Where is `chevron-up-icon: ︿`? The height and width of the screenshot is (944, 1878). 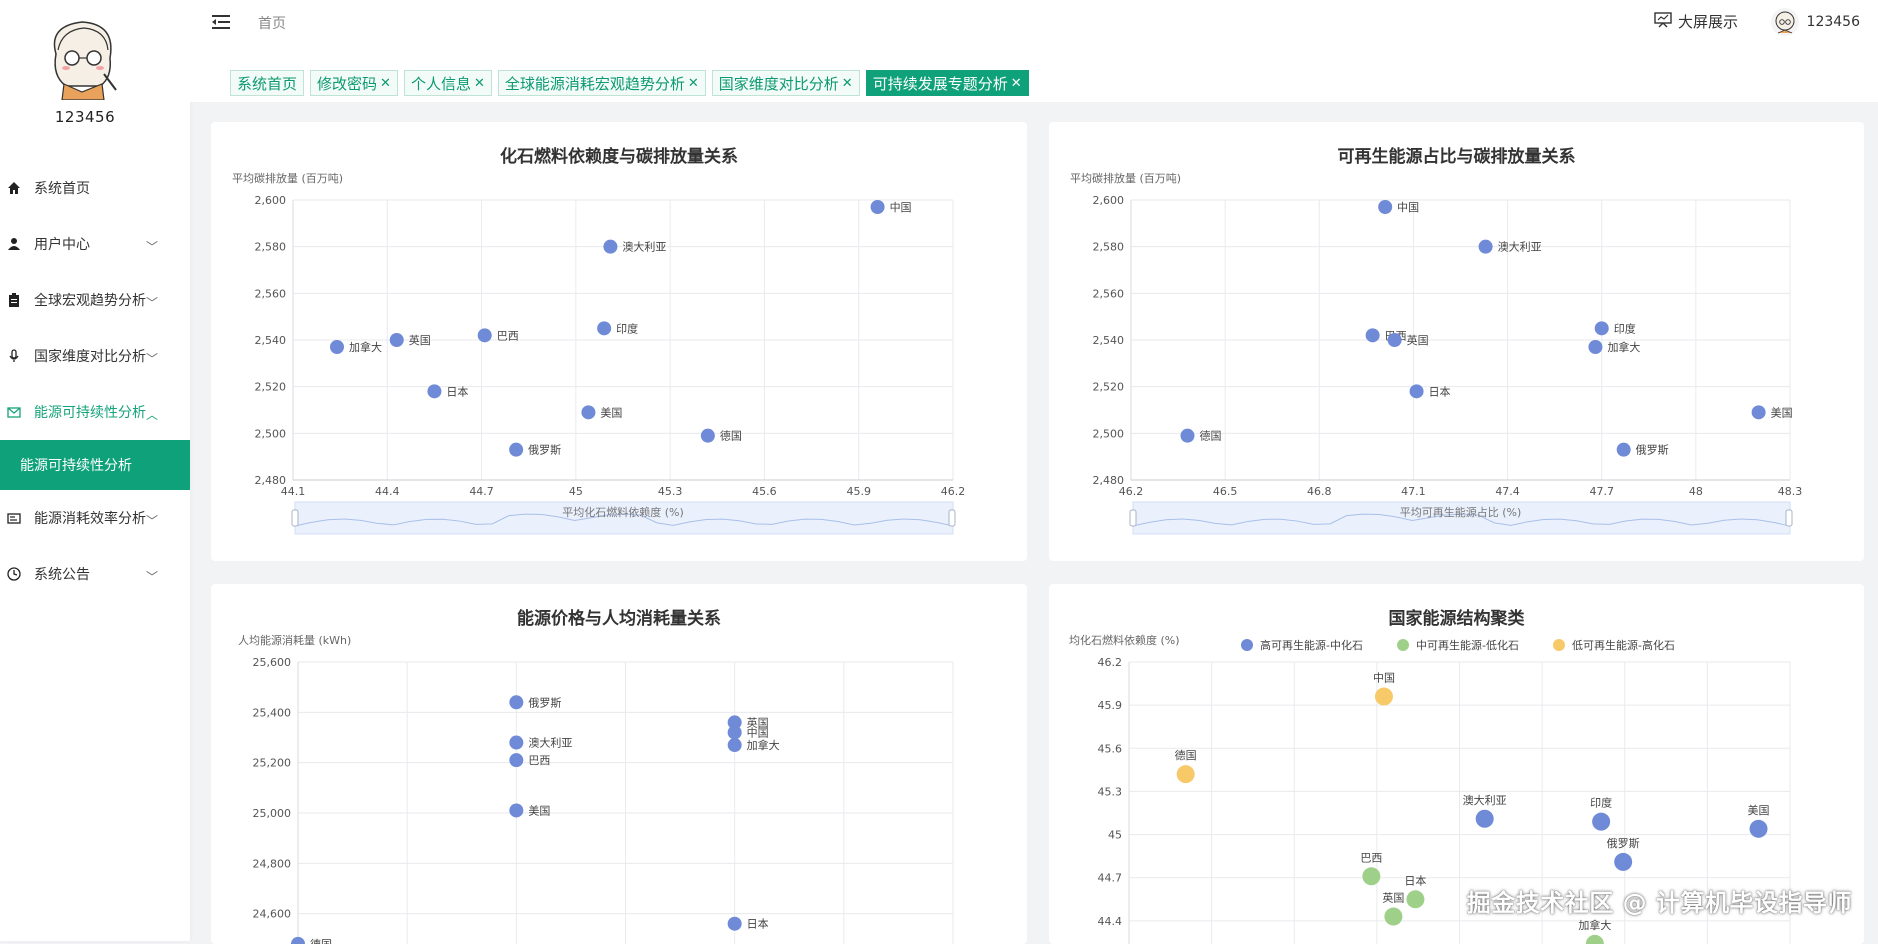 chevron-up-icon: ︿ is located at coordinates (151, 415).